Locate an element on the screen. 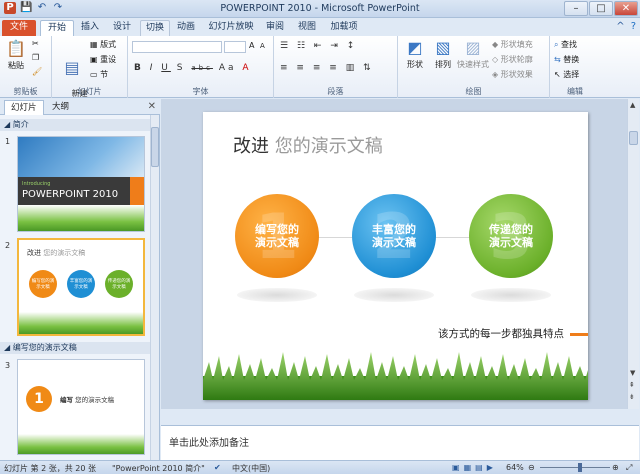  close-button: ✕ is located at coordinates (626, 8).